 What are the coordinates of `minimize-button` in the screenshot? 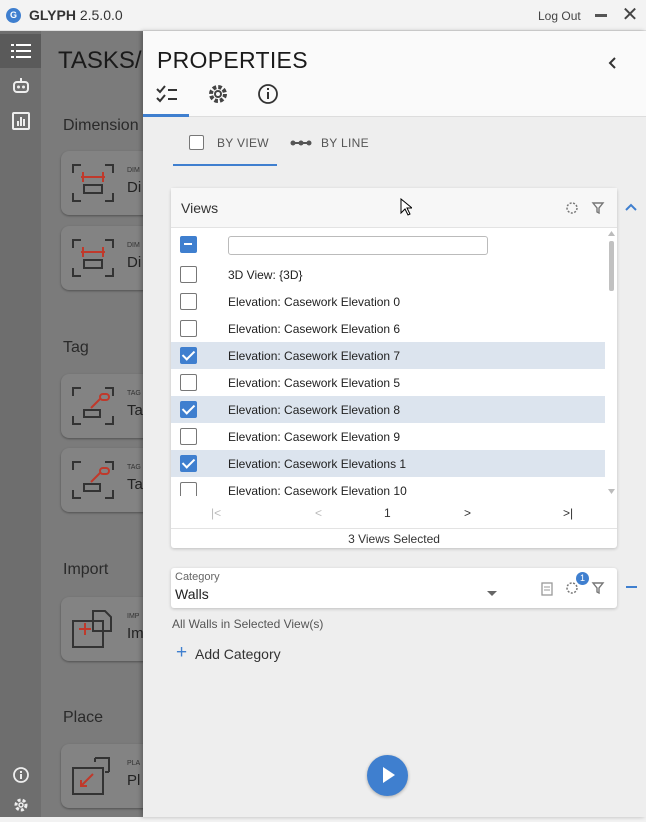 It's located at (601, 15).